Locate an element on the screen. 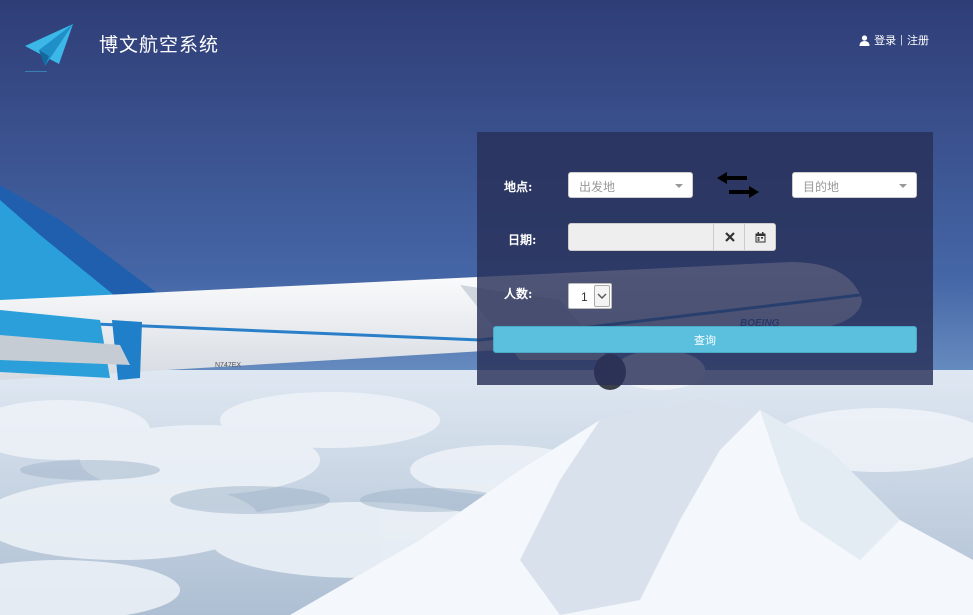 This screenshot has width=973, height=615. destination-placeholder: 目的地 is located at coordinates (821, 187).